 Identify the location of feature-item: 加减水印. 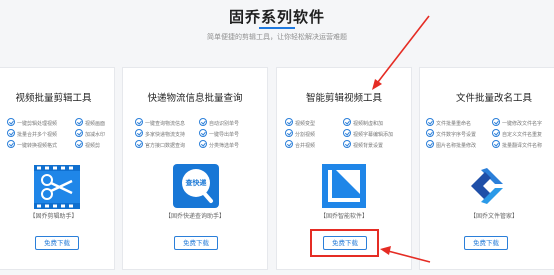
(90, 134).